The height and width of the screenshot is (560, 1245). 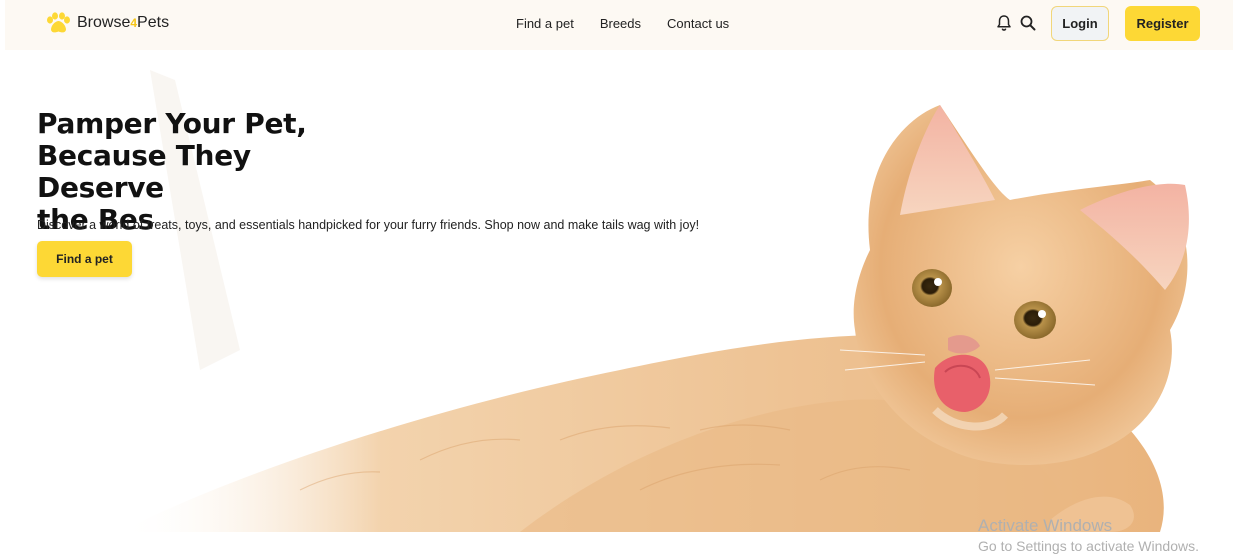 I want to click on watermark-subtitle: Go to Settings to activate Windows., so click(x=1088, y=546).